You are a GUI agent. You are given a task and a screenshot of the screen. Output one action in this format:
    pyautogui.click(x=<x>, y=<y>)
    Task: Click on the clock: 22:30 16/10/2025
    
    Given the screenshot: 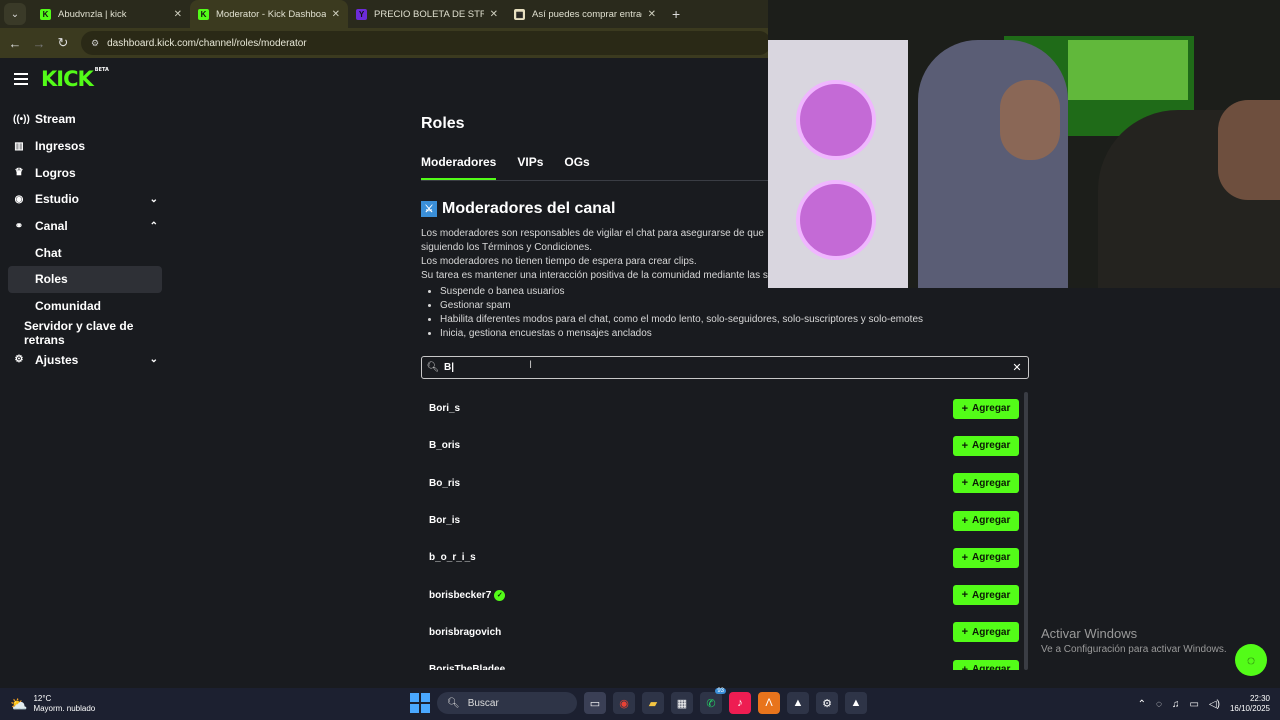 What is the action you would take?
    pyautogui.click(x=1250, y=704)
    